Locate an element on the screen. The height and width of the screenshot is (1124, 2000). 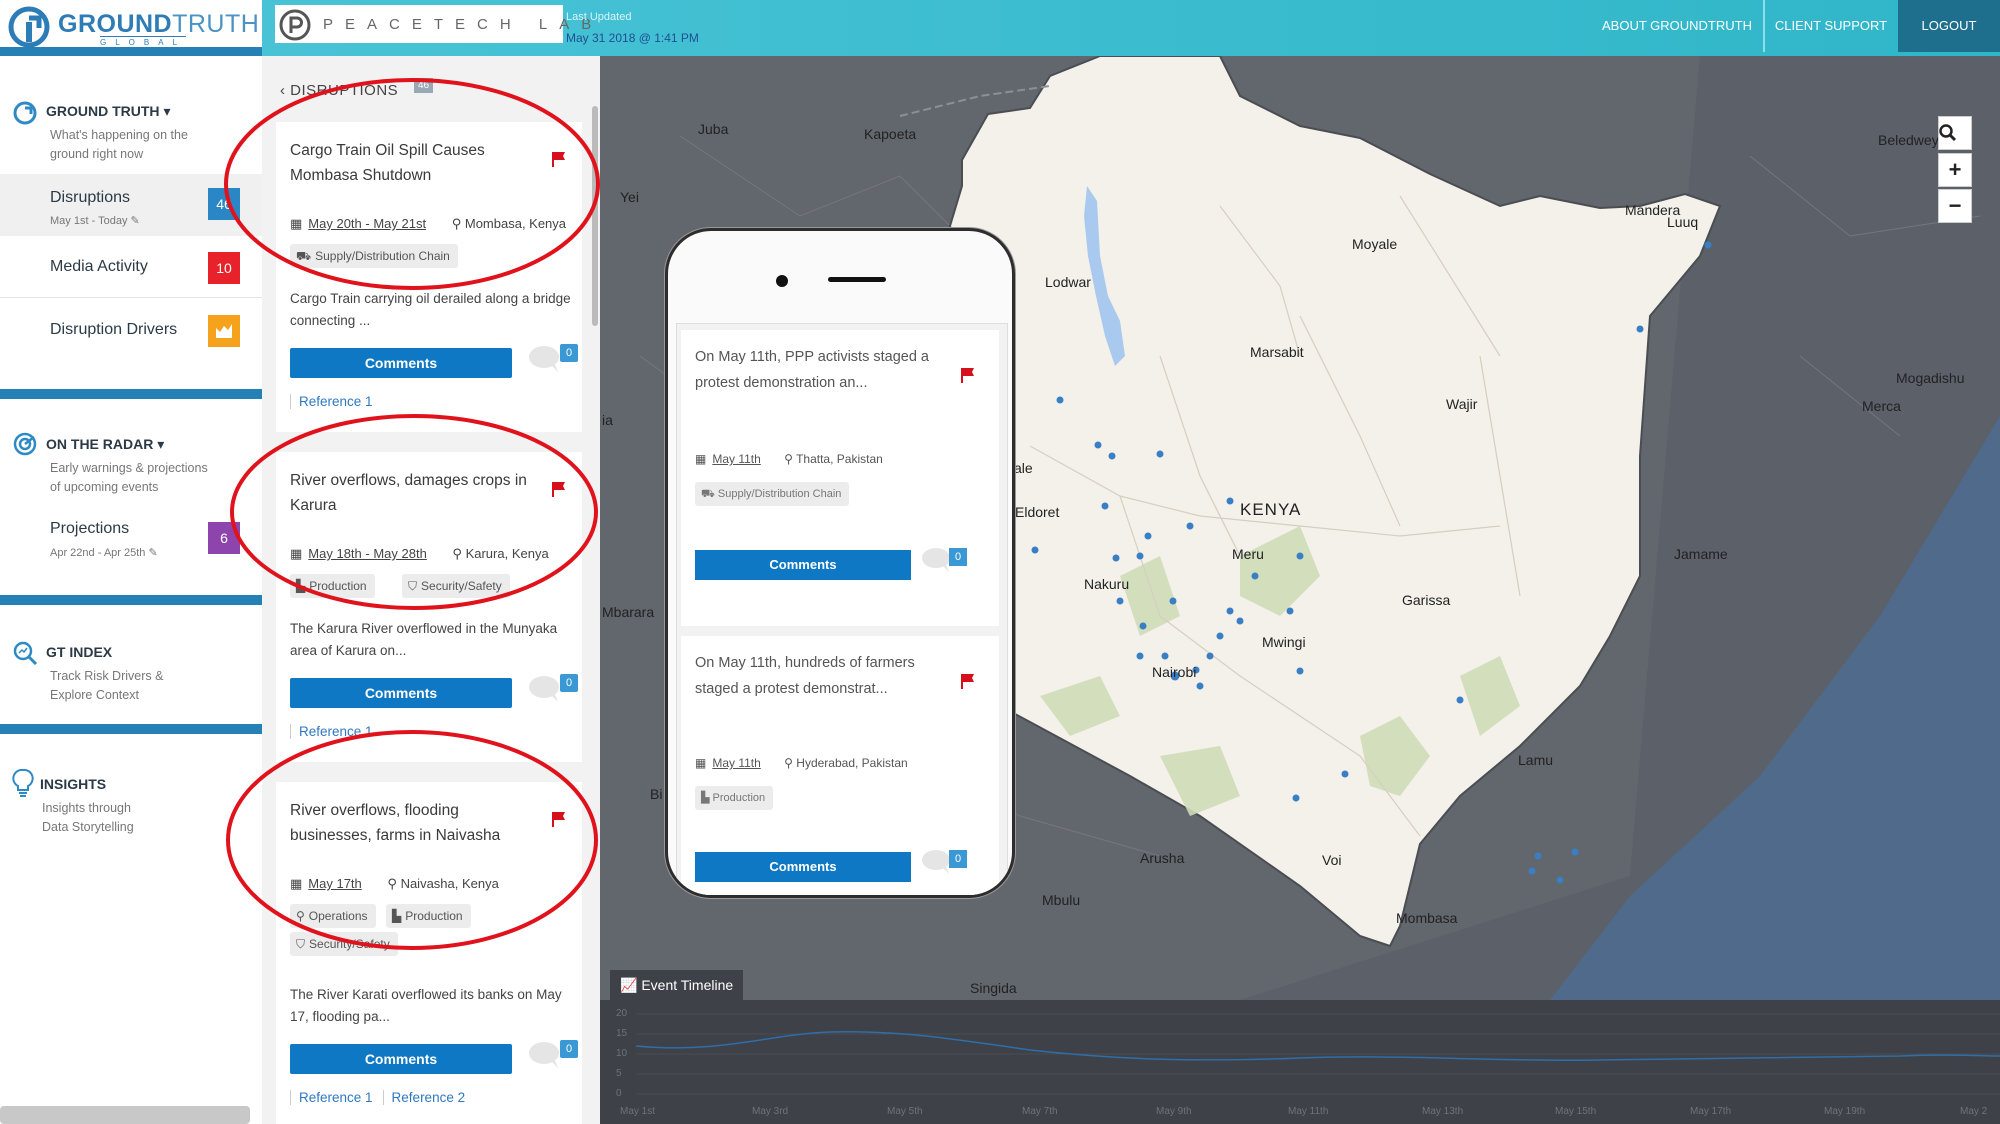
card-tag: ⚲ Operations is located at coordinates (333, 916).